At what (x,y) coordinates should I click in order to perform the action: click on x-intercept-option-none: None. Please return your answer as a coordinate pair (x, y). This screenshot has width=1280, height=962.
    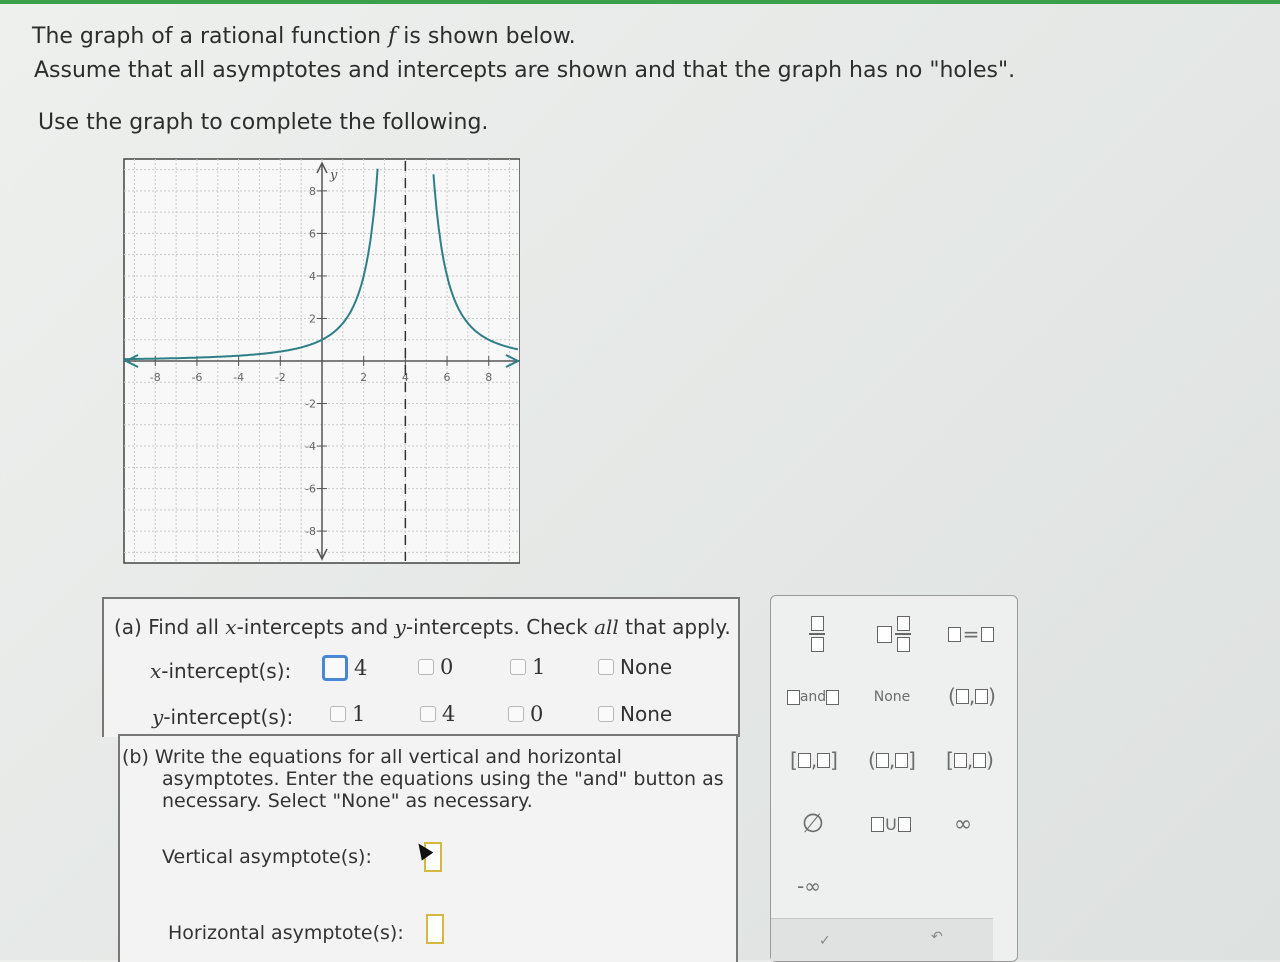
    Looking at the image, I should click on (635, 667).